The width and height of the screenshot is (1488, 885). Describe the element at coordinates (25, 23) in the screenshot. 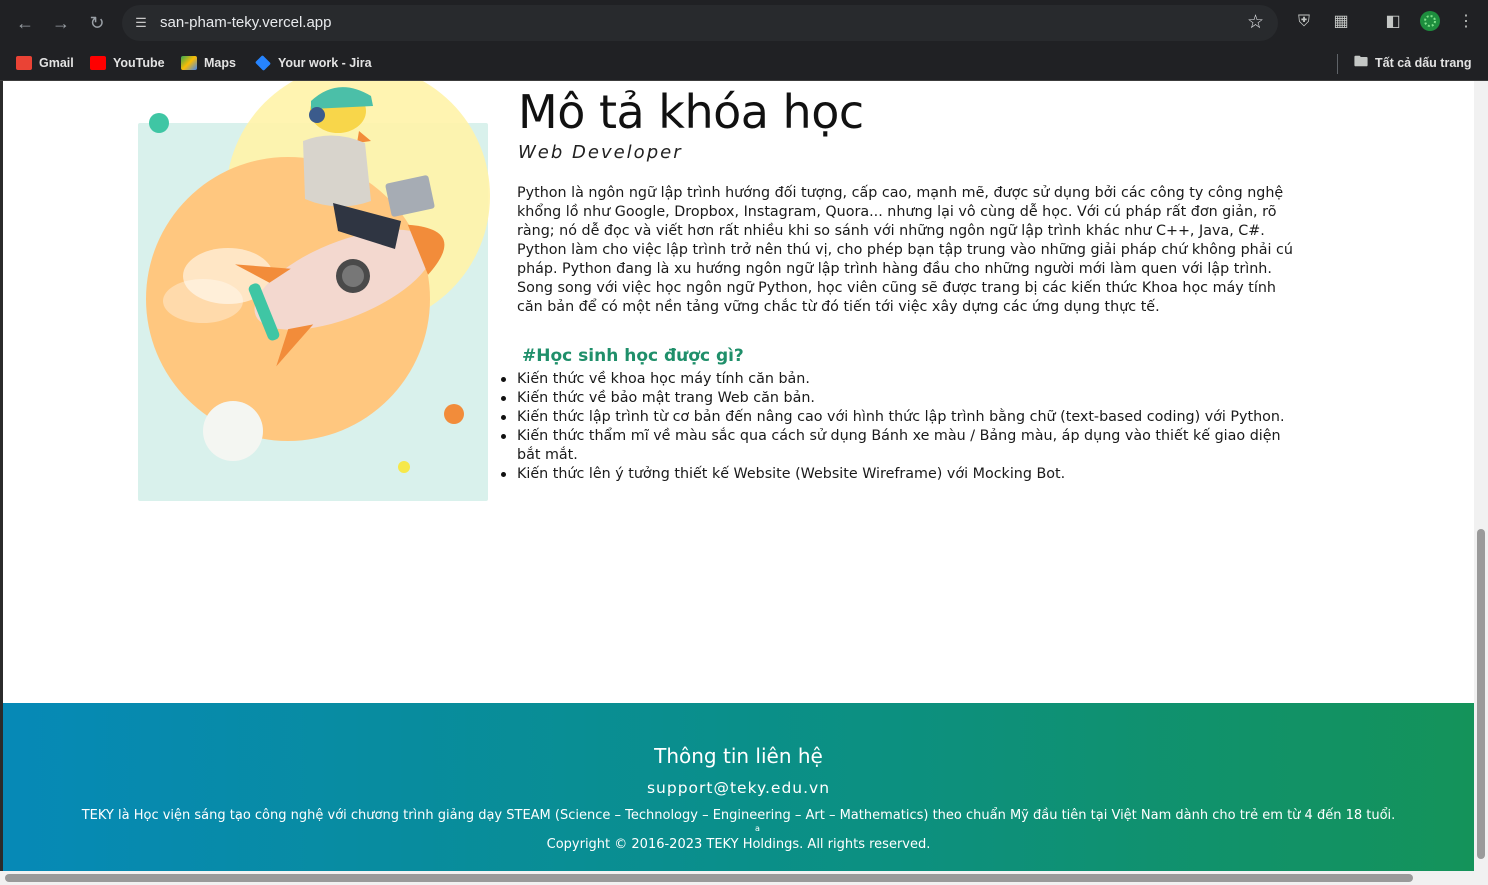

I see `back-arrow-icon: ←` at that location.